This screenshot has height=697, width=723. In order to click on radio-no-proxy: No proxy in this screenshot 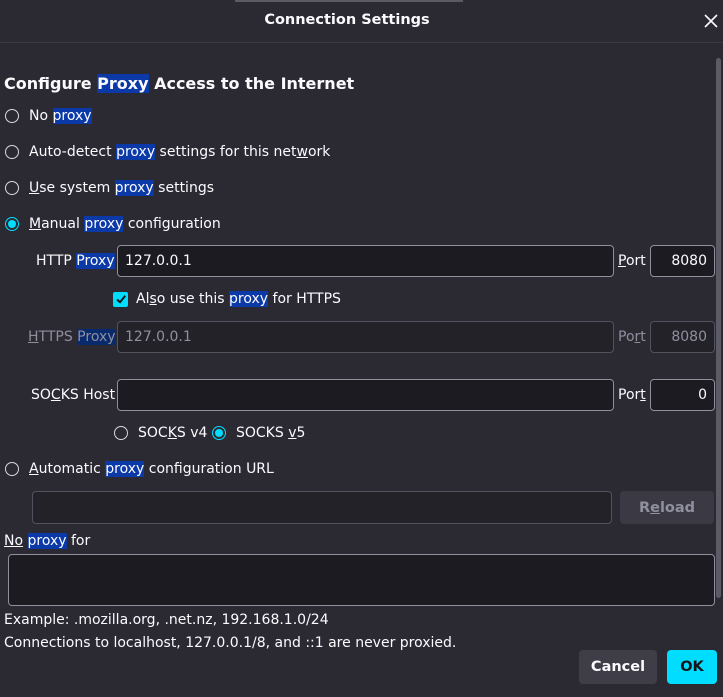, I will do `click(48, 116)`.